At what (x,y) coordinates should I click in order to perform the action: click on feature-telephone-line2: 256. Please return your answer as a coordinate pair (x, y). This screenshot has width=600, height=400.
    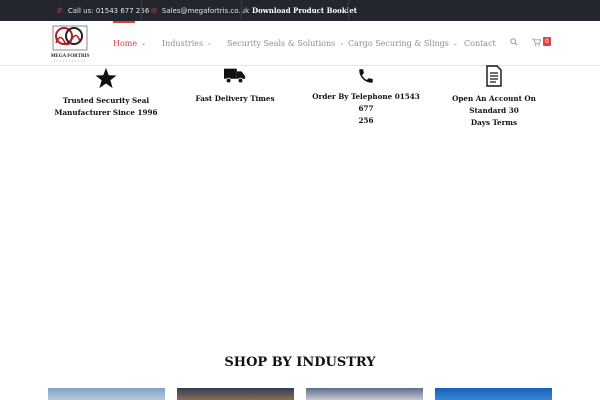
    Looking at the image, I should click on (366, 120).